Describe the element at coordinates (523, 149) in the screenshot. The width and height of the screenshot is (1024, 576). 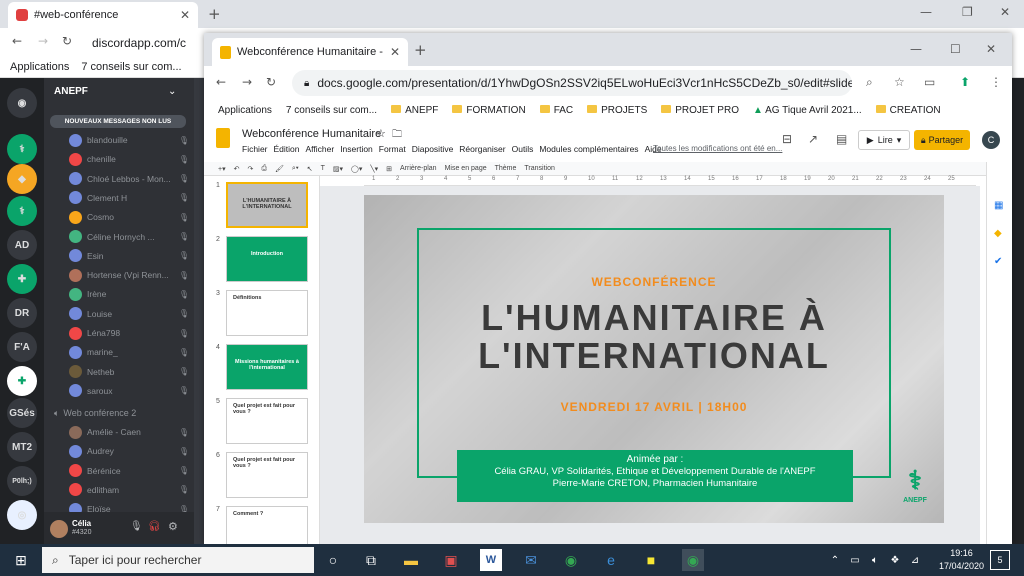
I see `menu-item: Outils` at that location.